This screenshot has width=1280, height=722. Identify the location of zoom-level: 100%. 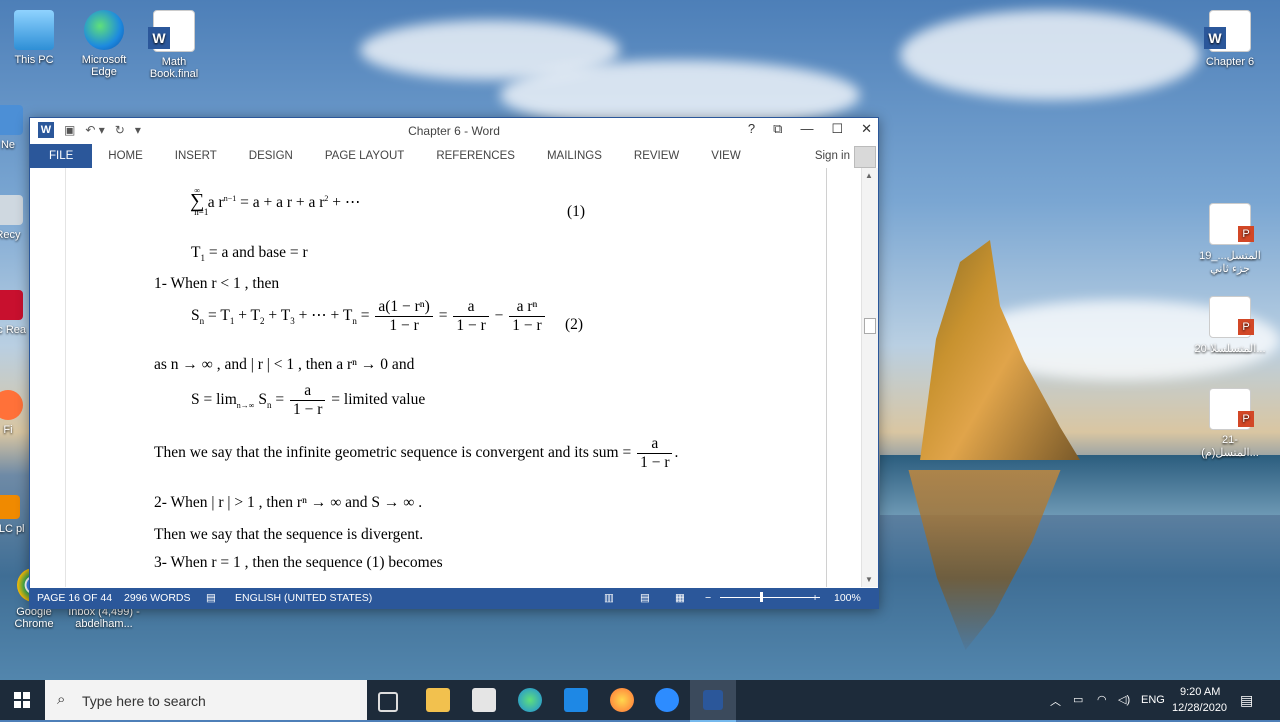
(847, 598).